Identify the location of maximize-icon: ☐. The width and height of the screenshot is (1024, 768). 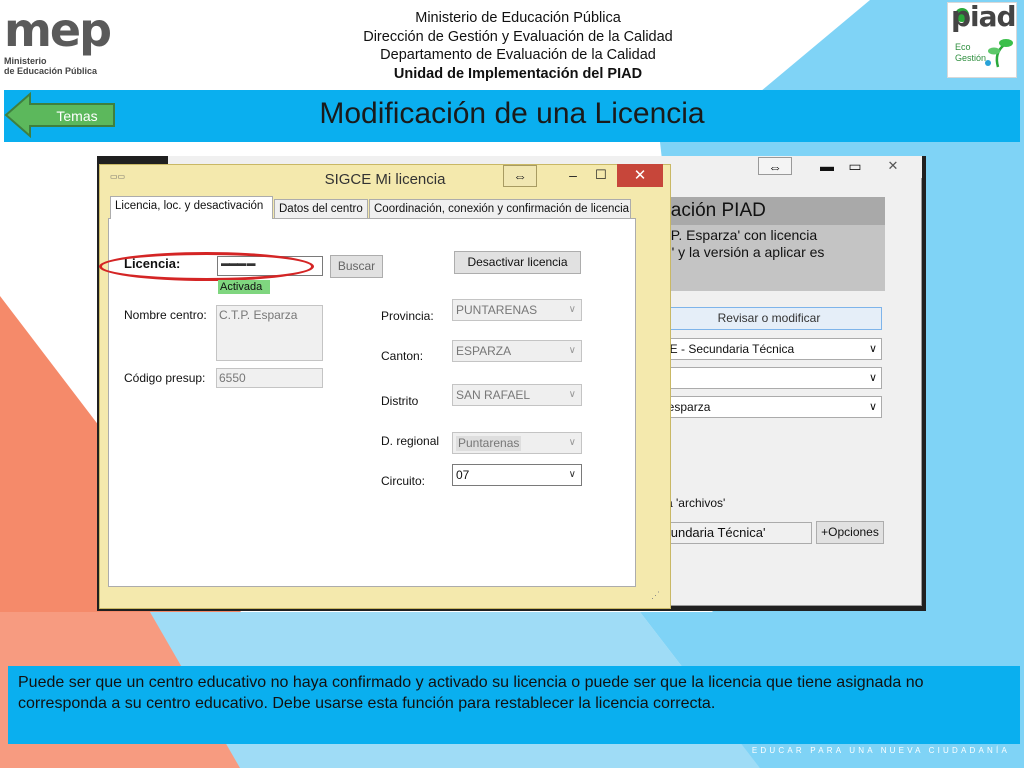
(601, 176).